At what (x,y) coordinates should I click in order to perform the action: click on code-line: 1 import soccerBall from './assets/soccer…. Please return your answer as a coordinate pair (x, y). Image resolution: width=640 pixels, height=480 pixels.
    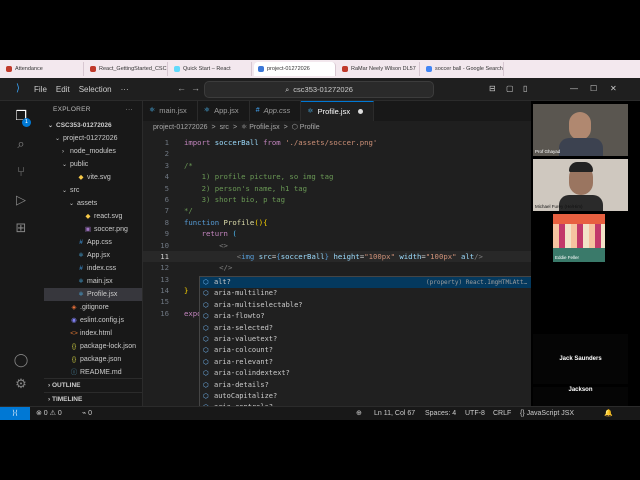
    Looking at the image, I should click on (337, 142).